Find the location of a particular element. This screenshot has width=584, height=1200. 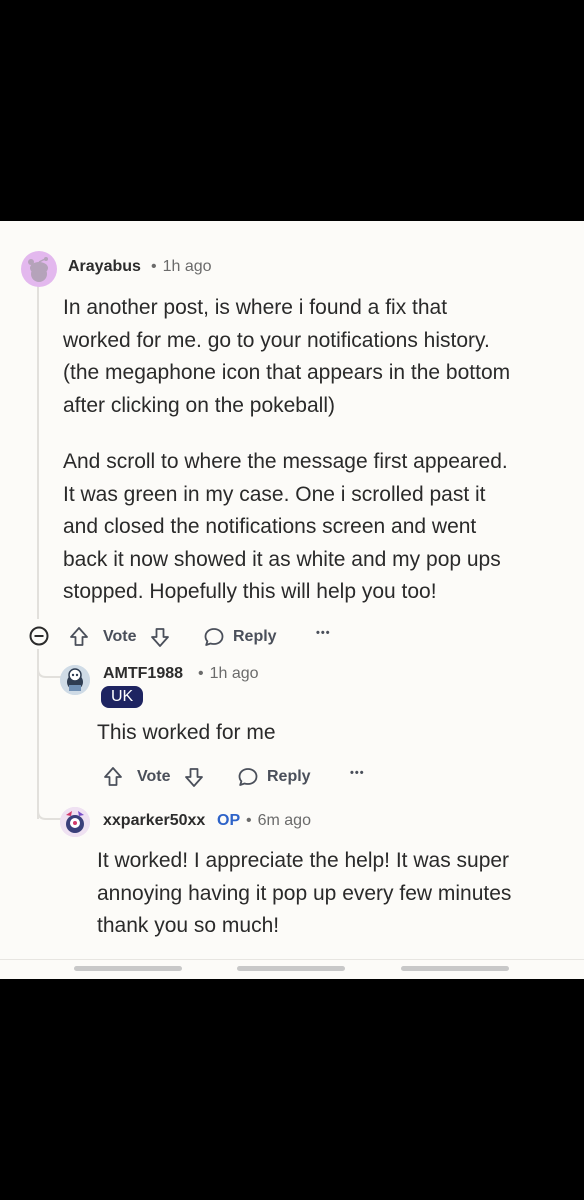

comment-timestamp: • 1h ago is located at coordinates (181, 266).